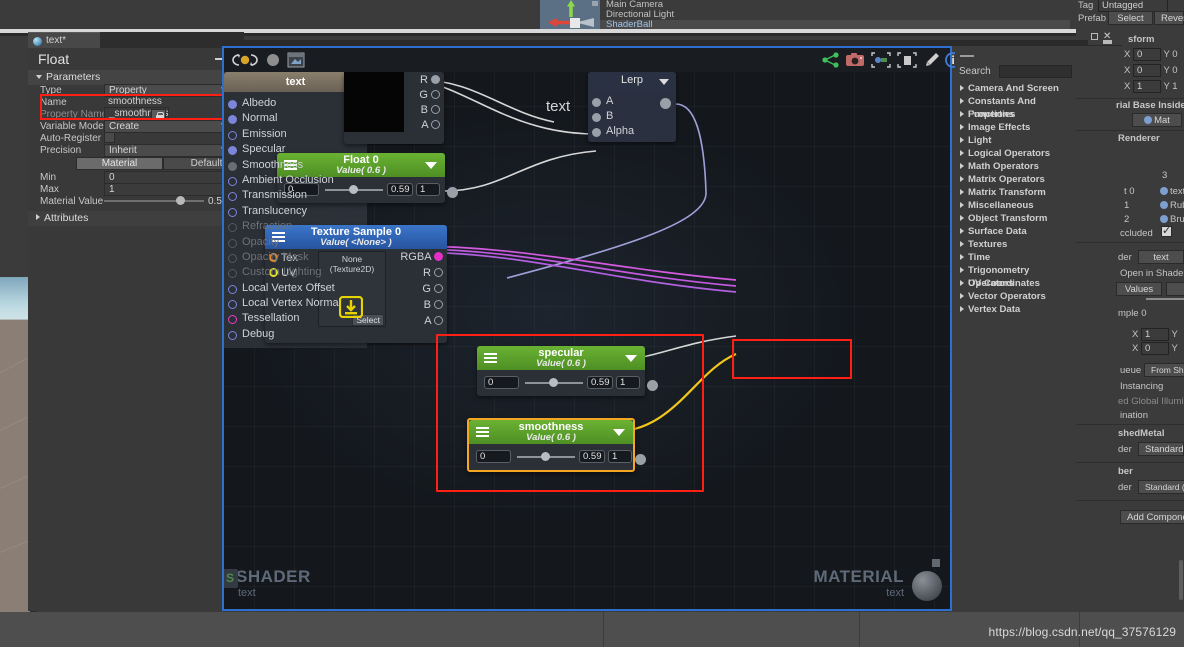 The image size is (1184, 647). What do you see at coordinates (570, 15) in the screenshot?
I see `scene-view-gizmo` at bounding box center [570, 15].